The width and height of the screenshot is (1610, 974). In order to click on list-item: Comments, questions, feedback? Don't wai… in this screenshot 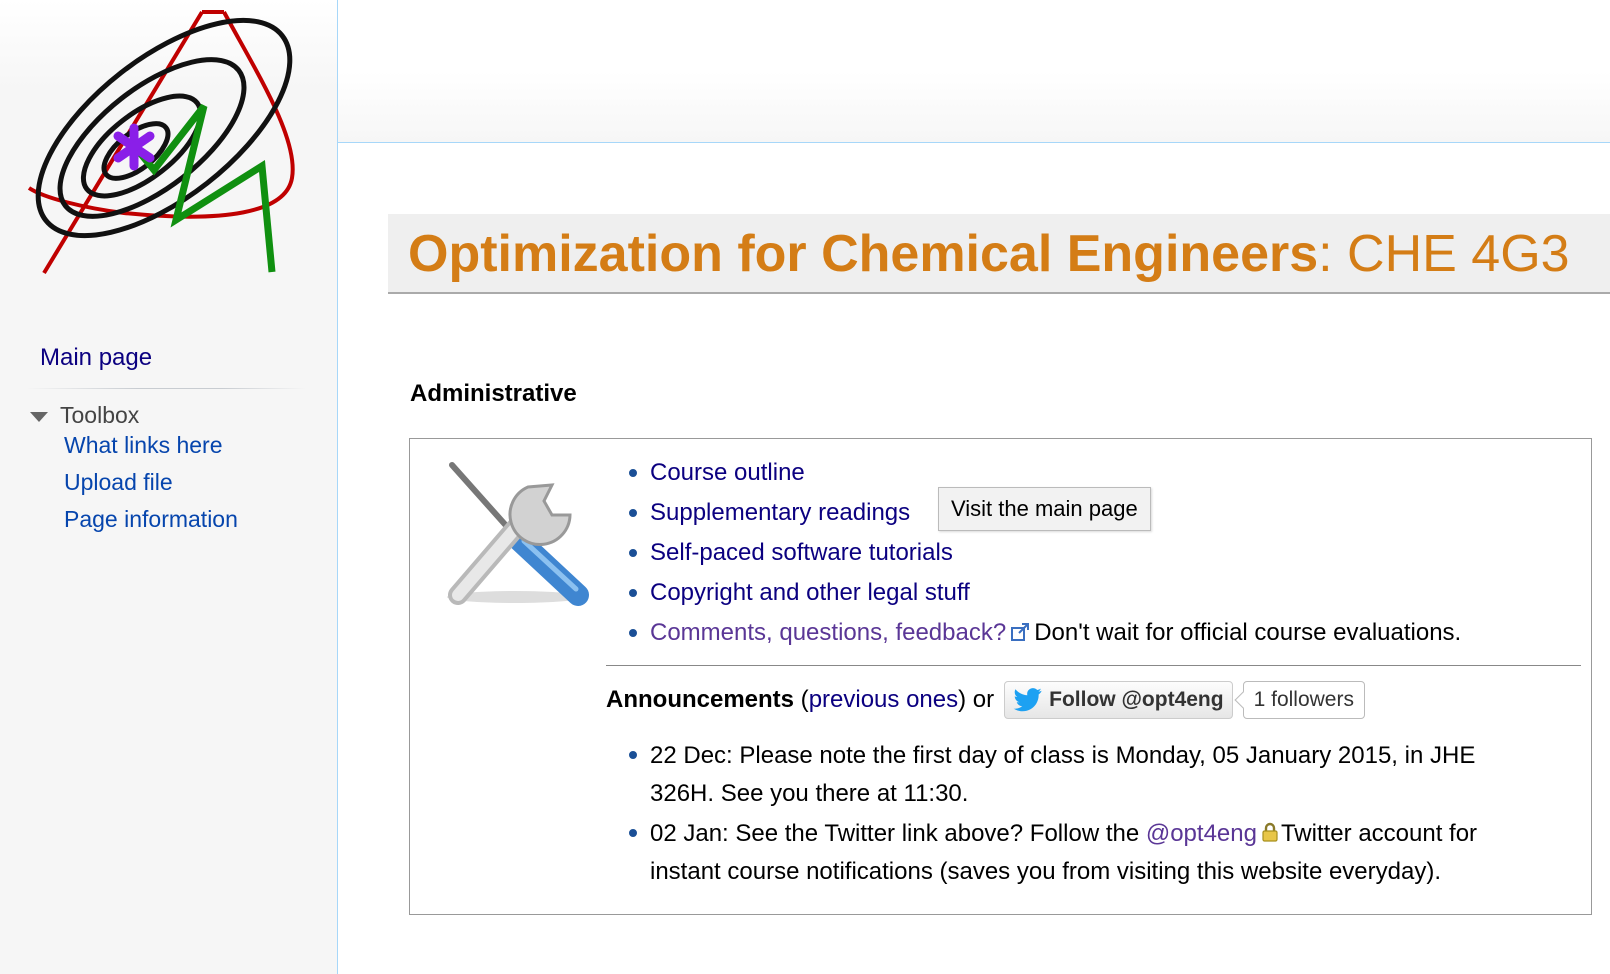, I will do `click(1043, 633)`.